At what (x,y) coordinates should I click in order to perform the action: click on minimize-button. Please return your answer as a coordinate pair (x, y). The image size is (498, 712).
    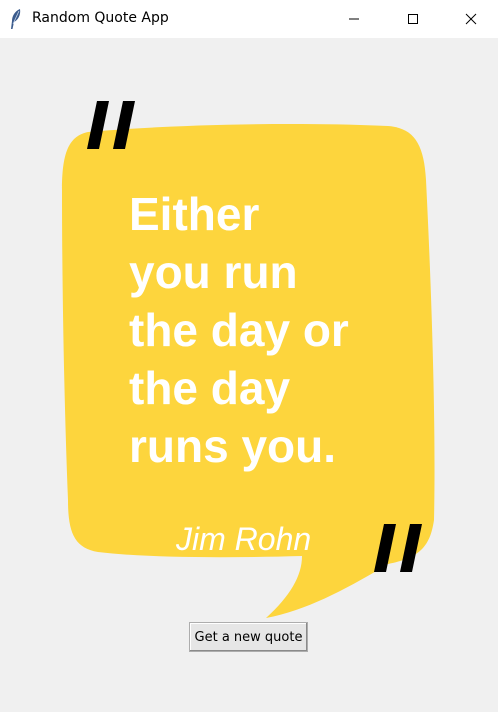
    Looking at the image, I should click on (354, 19).